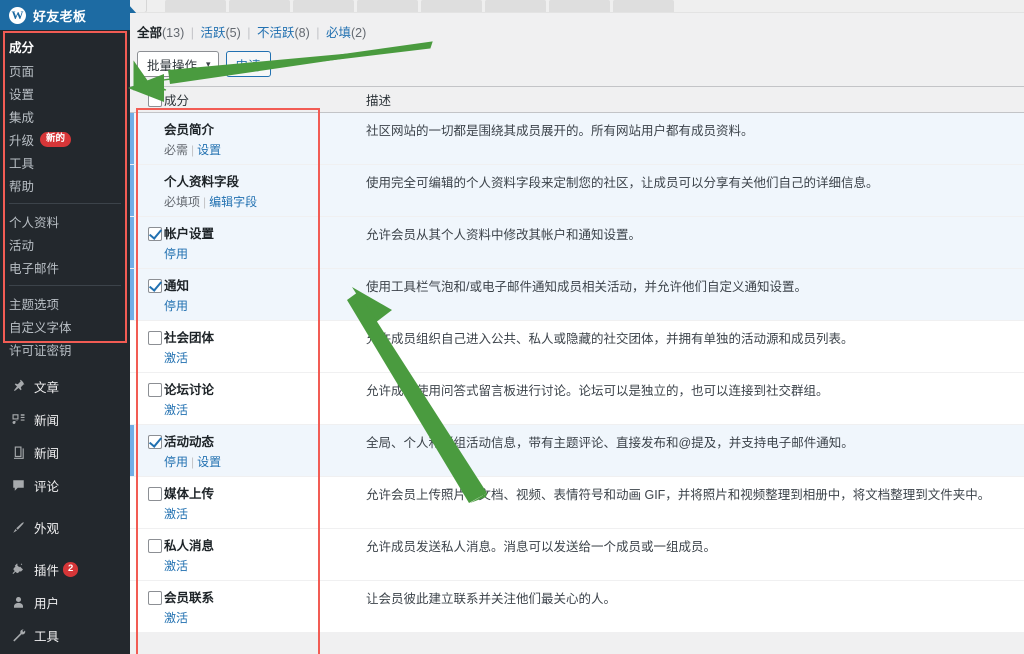  I want to click on plugin-submenu-primary: 成分 页面 设置 集成 升级 新的 工具 帮助, so click(65, 113).